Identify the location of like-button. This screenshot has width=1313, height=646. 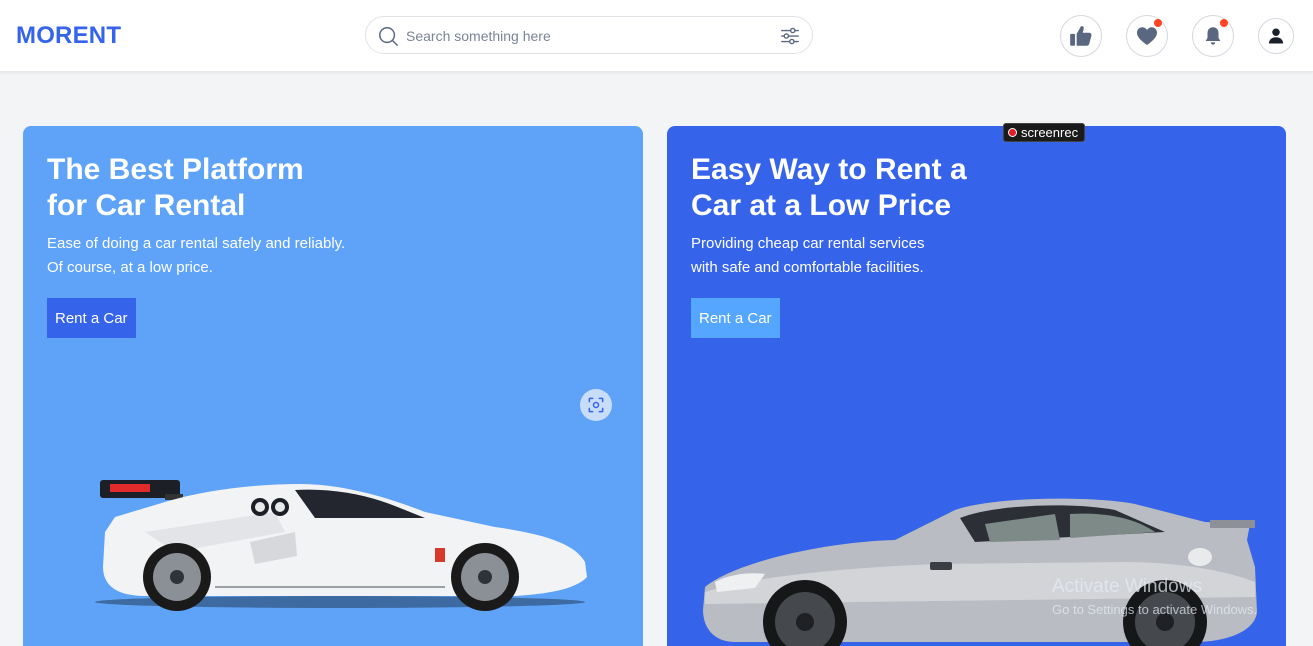
(1081, 36).